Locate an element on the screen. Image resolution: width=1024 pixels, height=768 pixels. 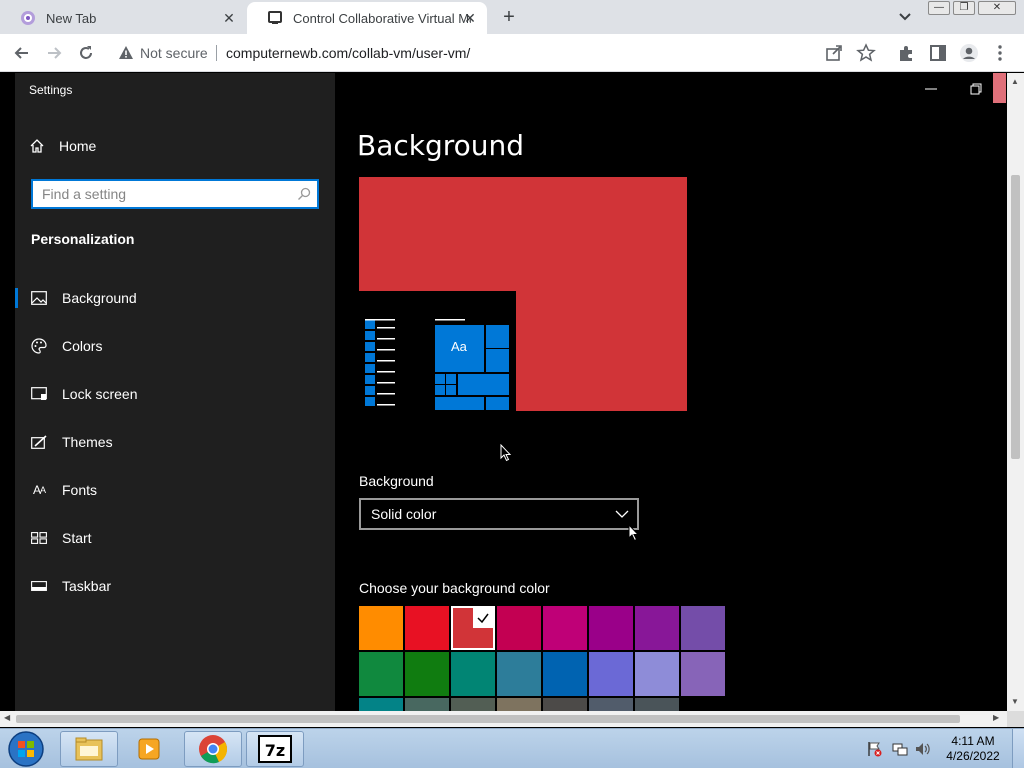
taskbar-media-player is located at coordinates (151, 749).